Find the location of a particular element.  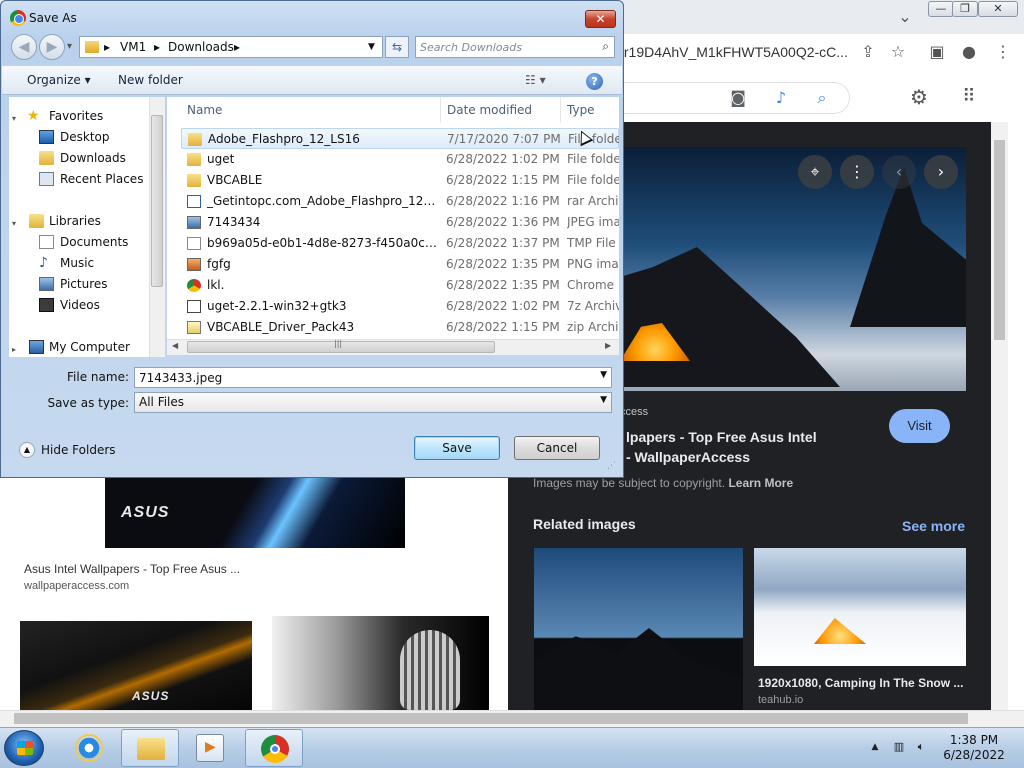

organize-button: Organize ▾ is located at coordinates (59, 80).